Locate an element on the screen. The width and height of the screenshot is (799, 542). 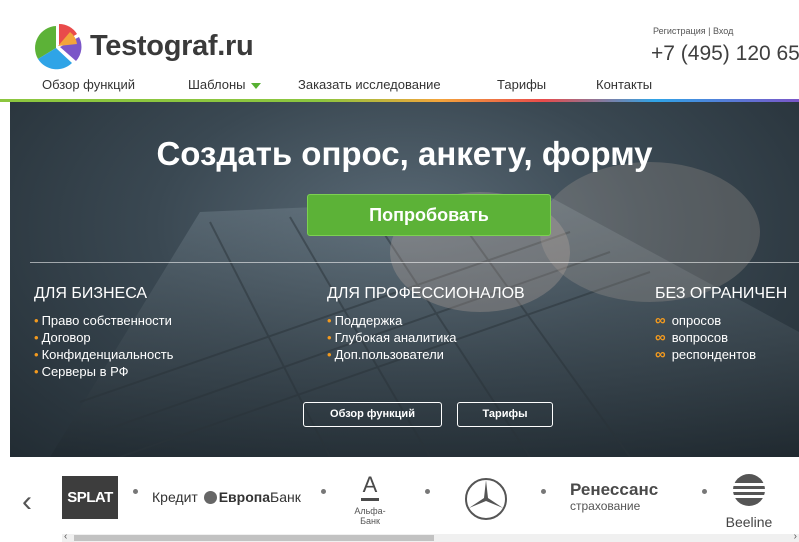
list-item: • Глубокая аналитика is located at coordinates (426, 337).